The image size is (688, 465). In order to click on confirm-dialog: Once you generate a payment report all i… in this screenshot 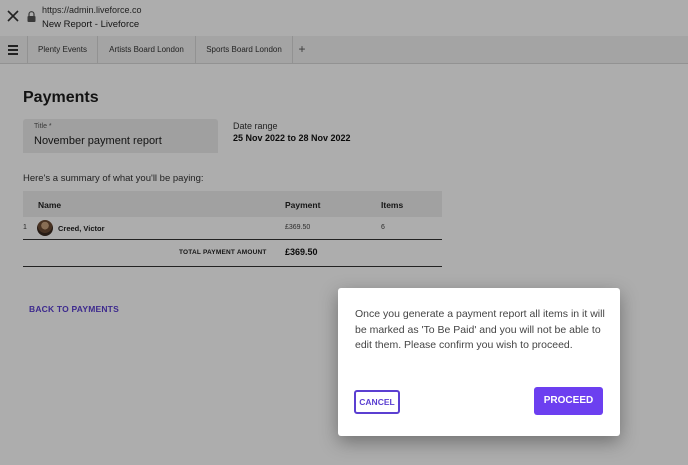, I will do `click(479, 362)`.